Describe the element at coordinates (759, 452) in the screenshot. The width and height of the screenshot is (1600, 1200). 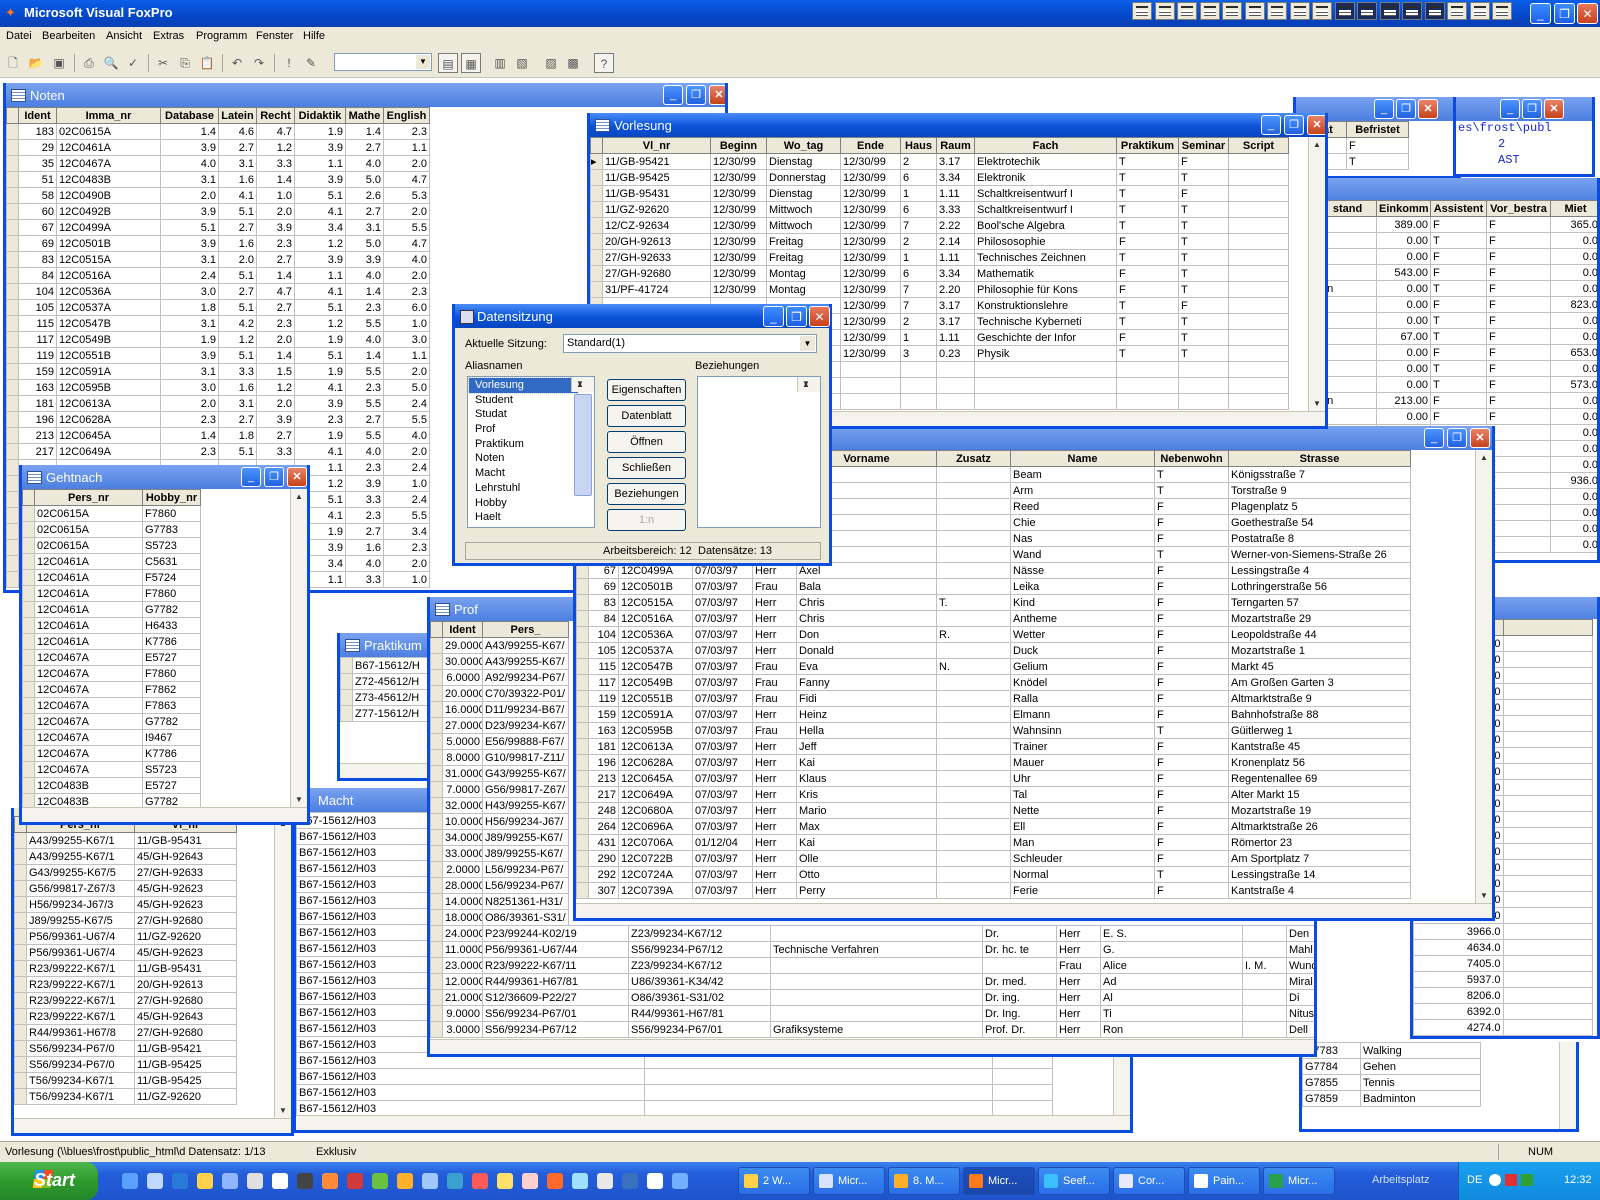
I see `relations-list: ▲ ▼` at that location.